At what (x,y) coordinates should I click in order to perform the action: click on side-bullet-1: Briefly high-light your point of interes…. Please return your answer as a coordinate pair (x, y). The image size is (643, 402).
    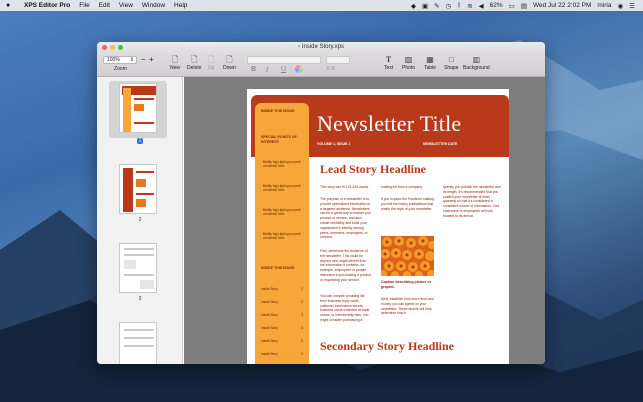
    Looking at the image, I should click on (283, 164).